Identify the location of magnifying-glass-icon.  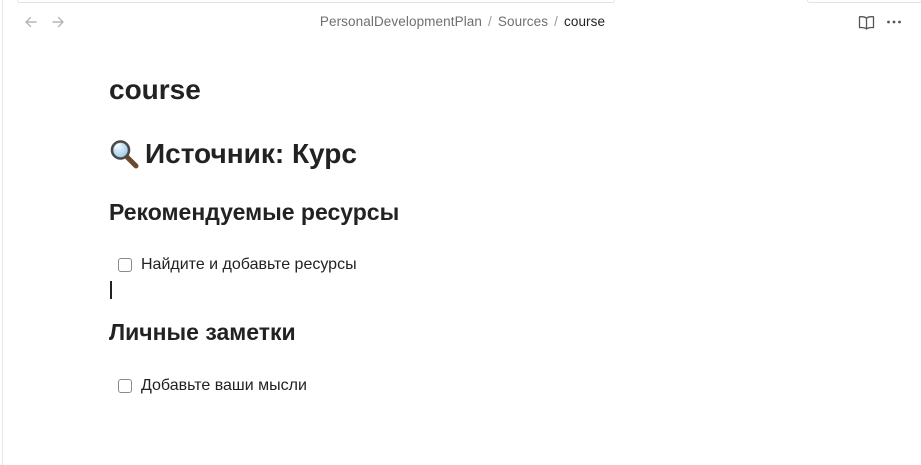
(124, 154).